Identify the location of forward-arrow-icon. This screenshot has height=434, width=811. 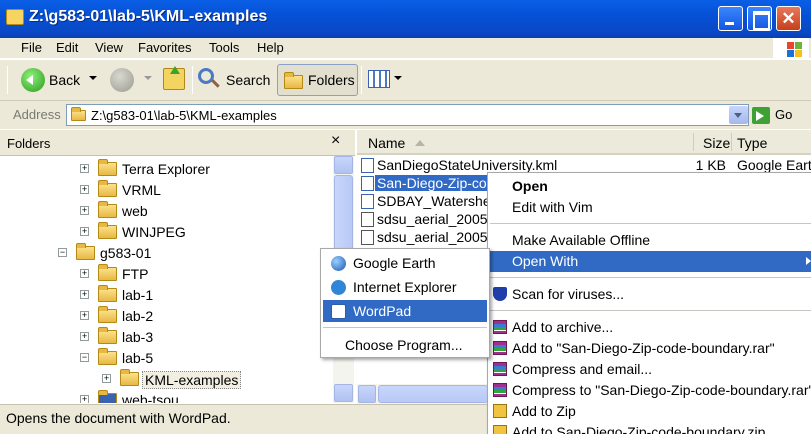
(122, 80).